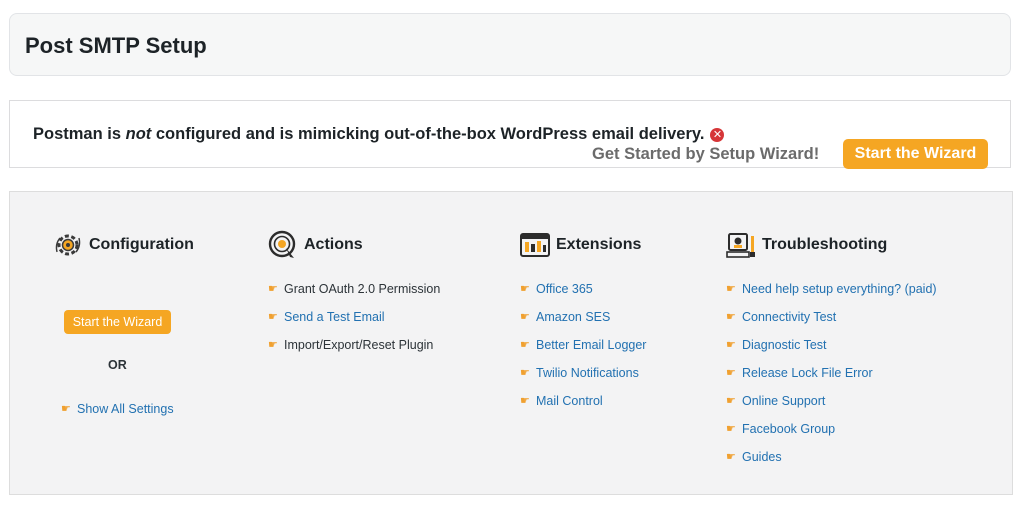  I want to click on show-all-settings-link: ☛ Show All Settings, so click(117, 409).